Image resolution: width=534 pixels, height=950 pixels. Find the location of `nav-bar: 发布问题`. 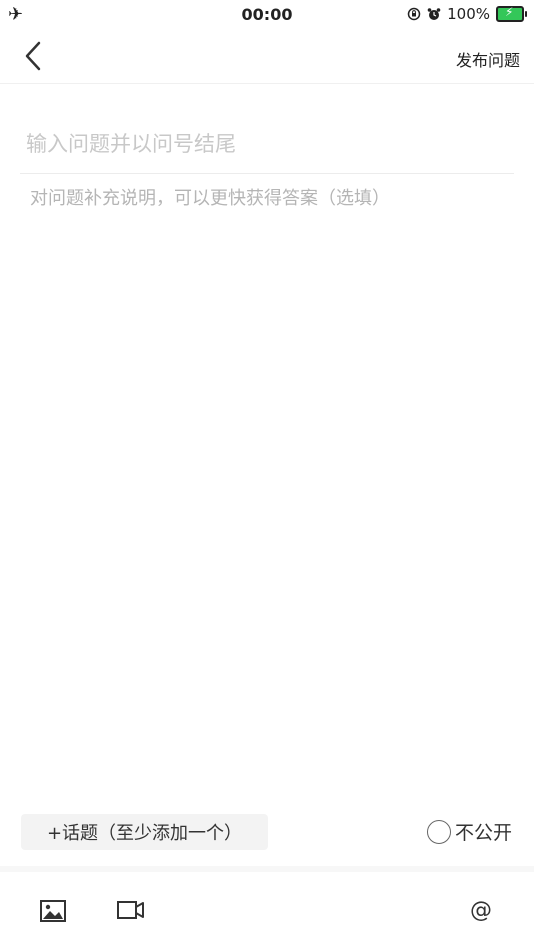

nav-bar: 发布问题 is located at coordinates (267, 56).